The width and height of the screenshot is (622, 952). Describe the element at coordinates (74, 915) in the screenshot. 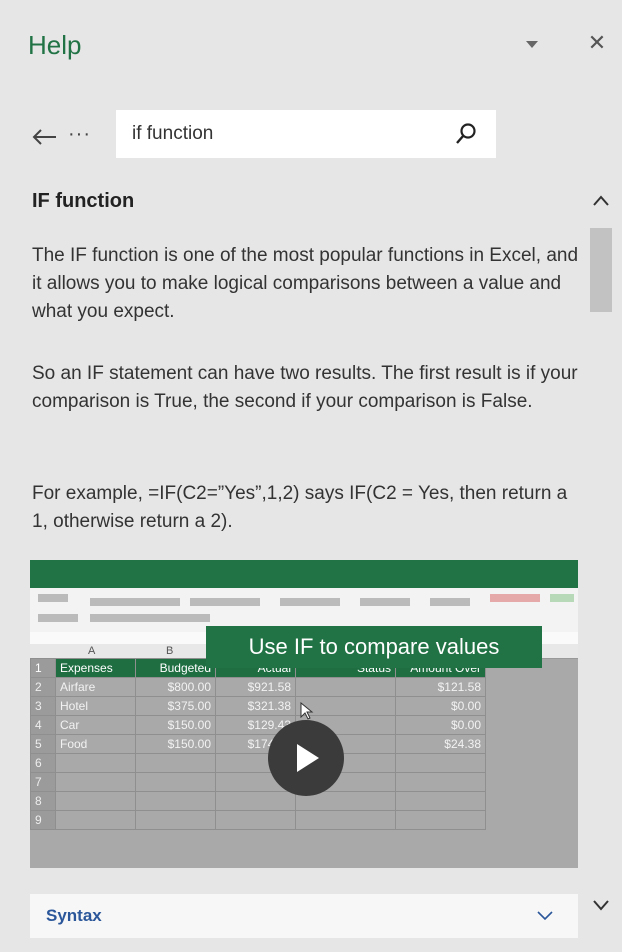

I see `syntax-label: Syntax` at that location.